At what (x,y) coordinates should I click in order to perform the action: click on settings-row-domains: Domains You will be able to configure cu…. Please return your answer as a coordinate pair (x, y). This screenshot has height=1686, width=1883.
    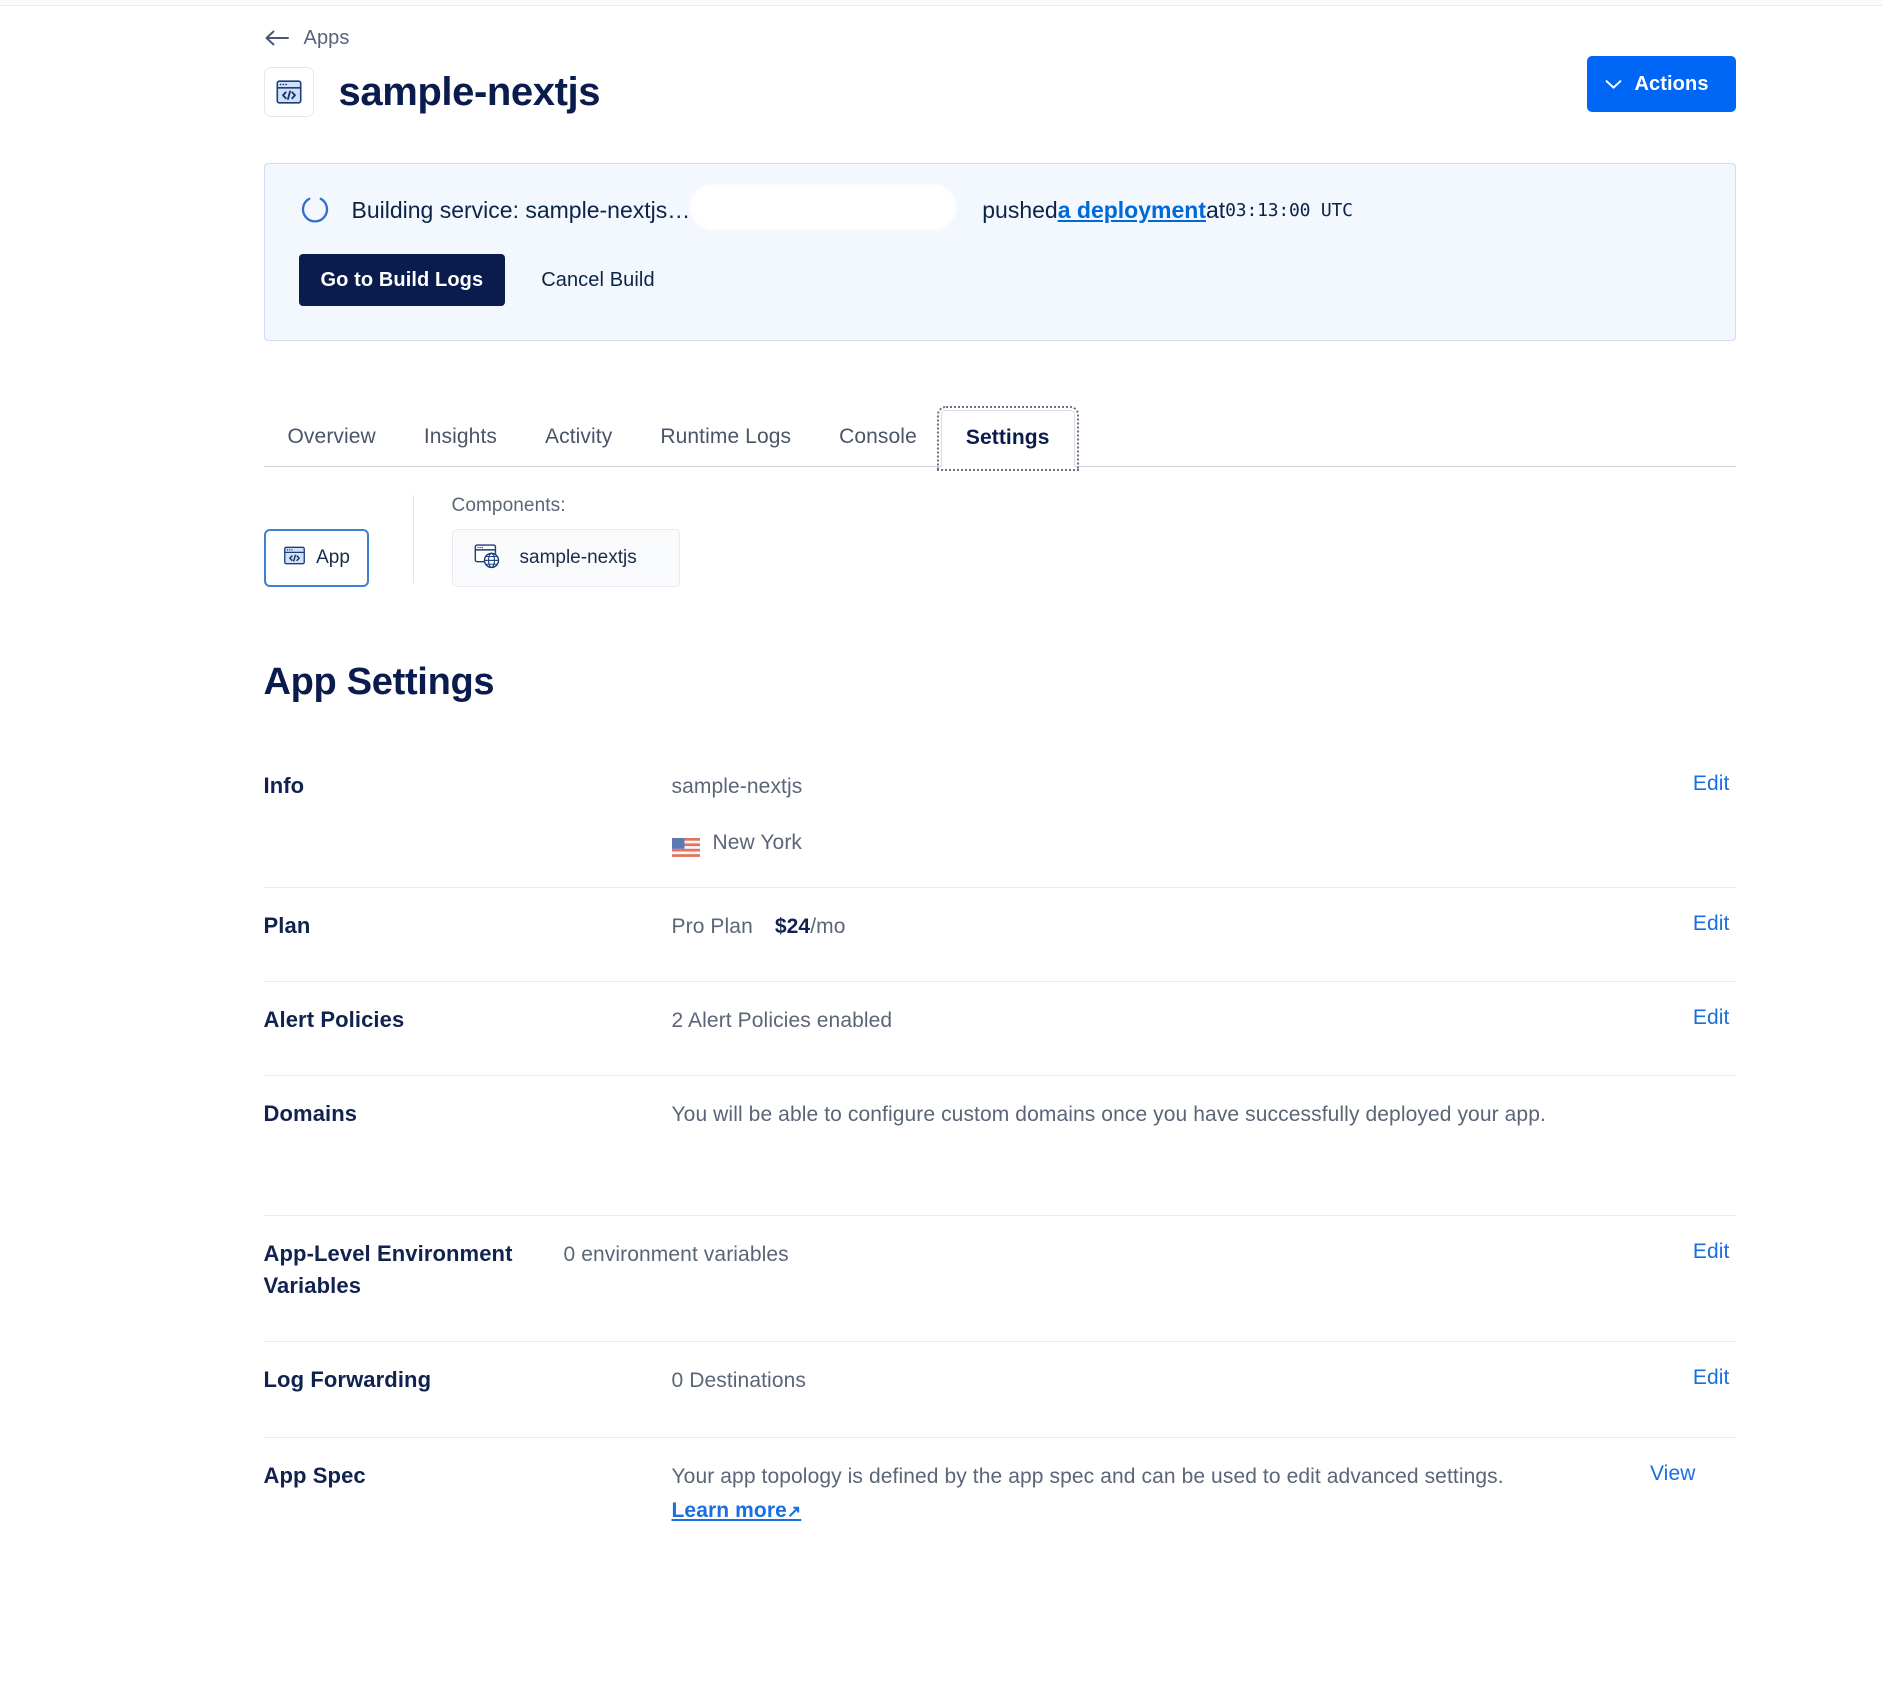
    Looking at the image, I should click on (999, 1146).